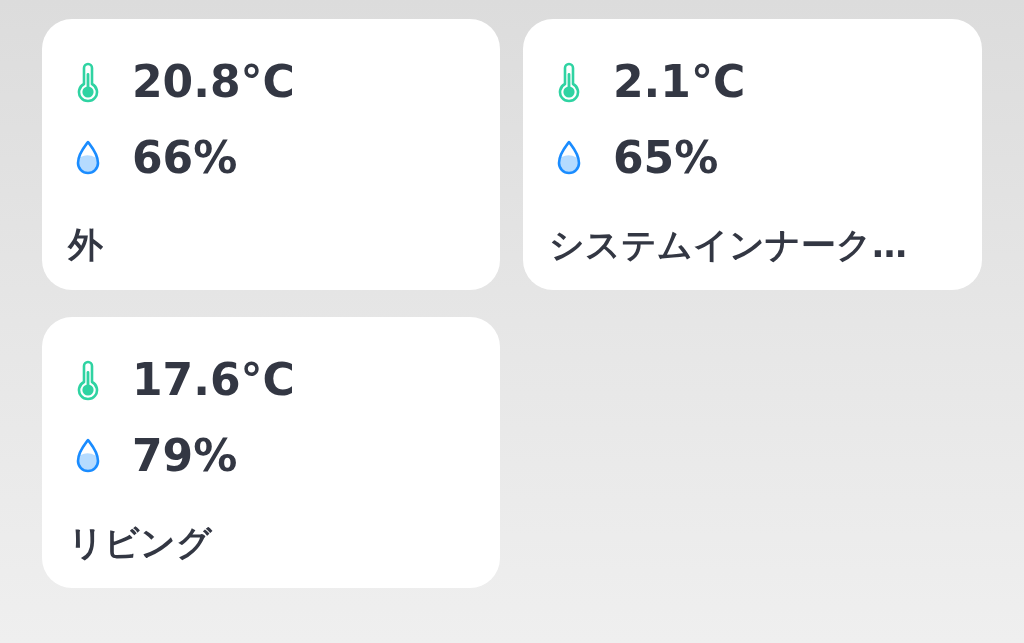 The height and width of the screenshot is (643, 1024). Describe the element at coordinates (85, 245) in the screenshot. I see `sensor-name: 外` at that location.